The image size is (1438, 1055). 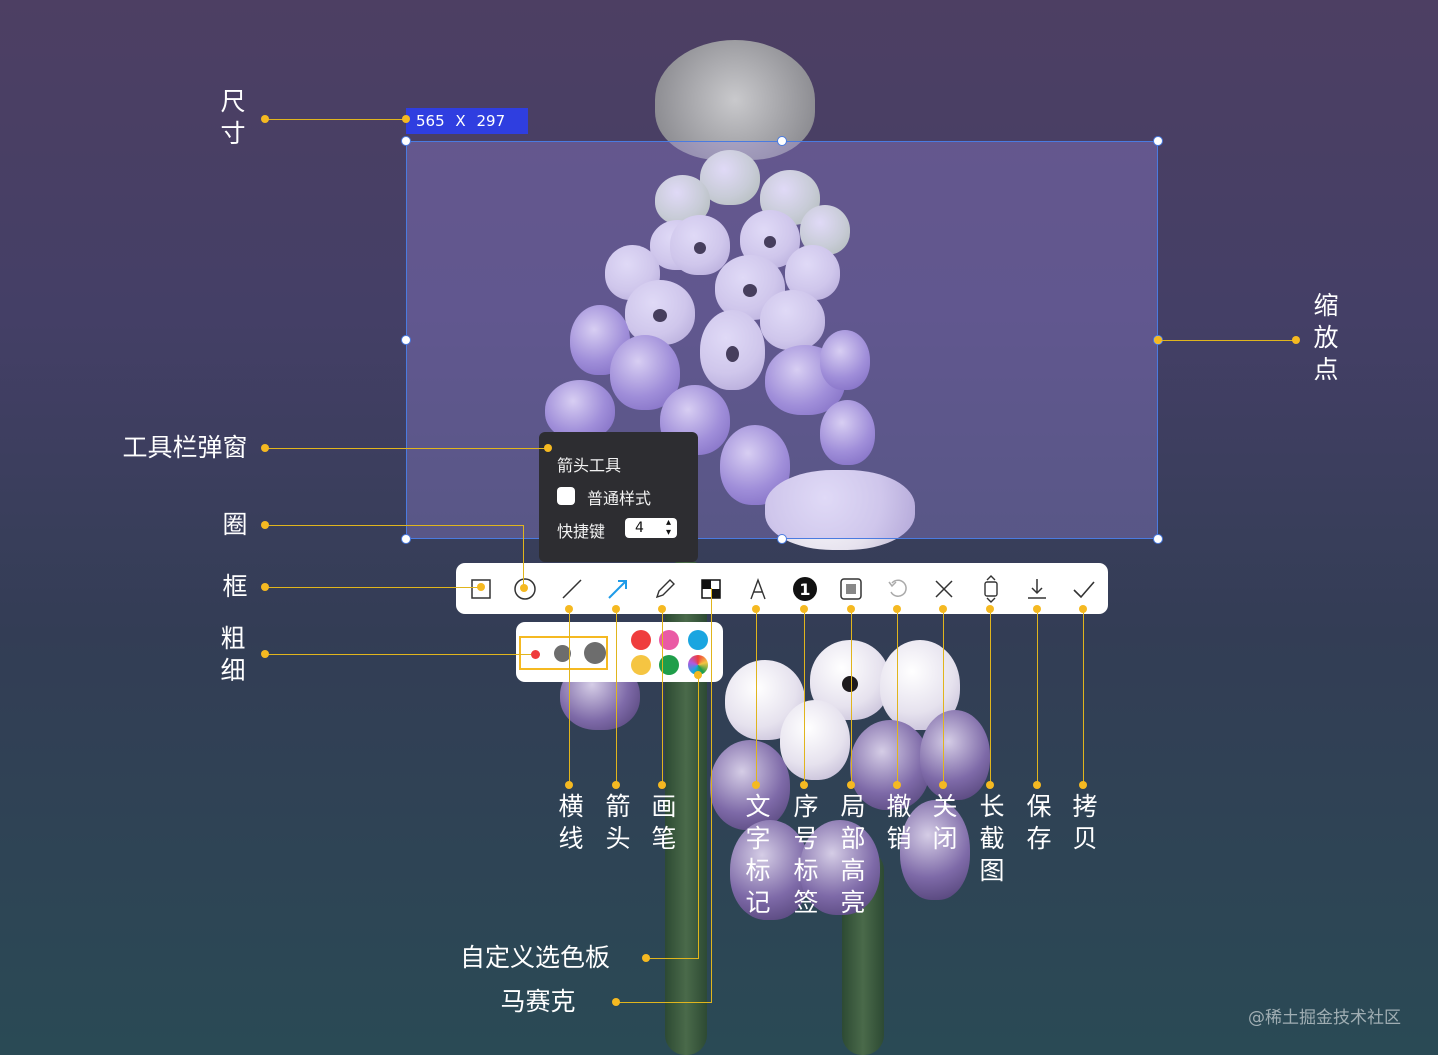 What do you see at coordinates (534, 957) in the screenshot?
I see `label-custom-palette: 自定义选色板` at bounding box center [534, 957].